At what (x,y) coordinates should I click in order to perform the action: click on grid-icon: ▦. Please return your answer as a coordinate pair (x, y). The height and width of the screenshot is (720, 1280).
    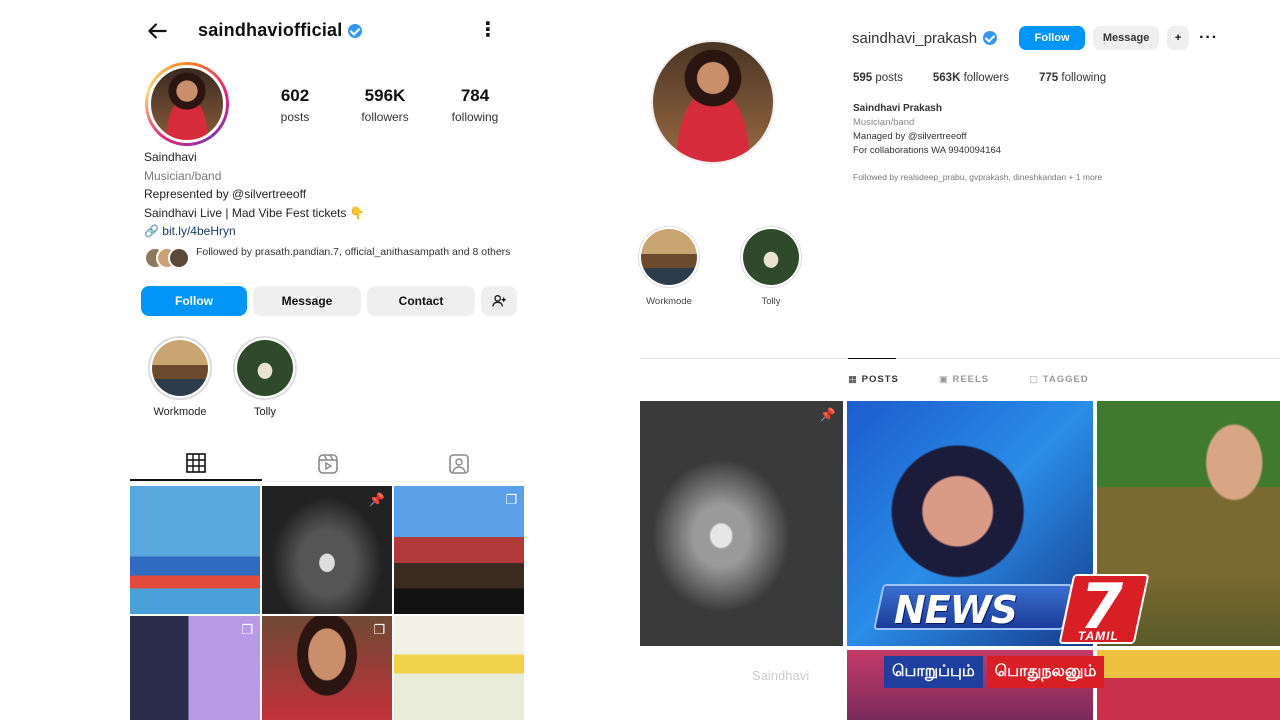
    Looking at the image, I should click on (853, 379).